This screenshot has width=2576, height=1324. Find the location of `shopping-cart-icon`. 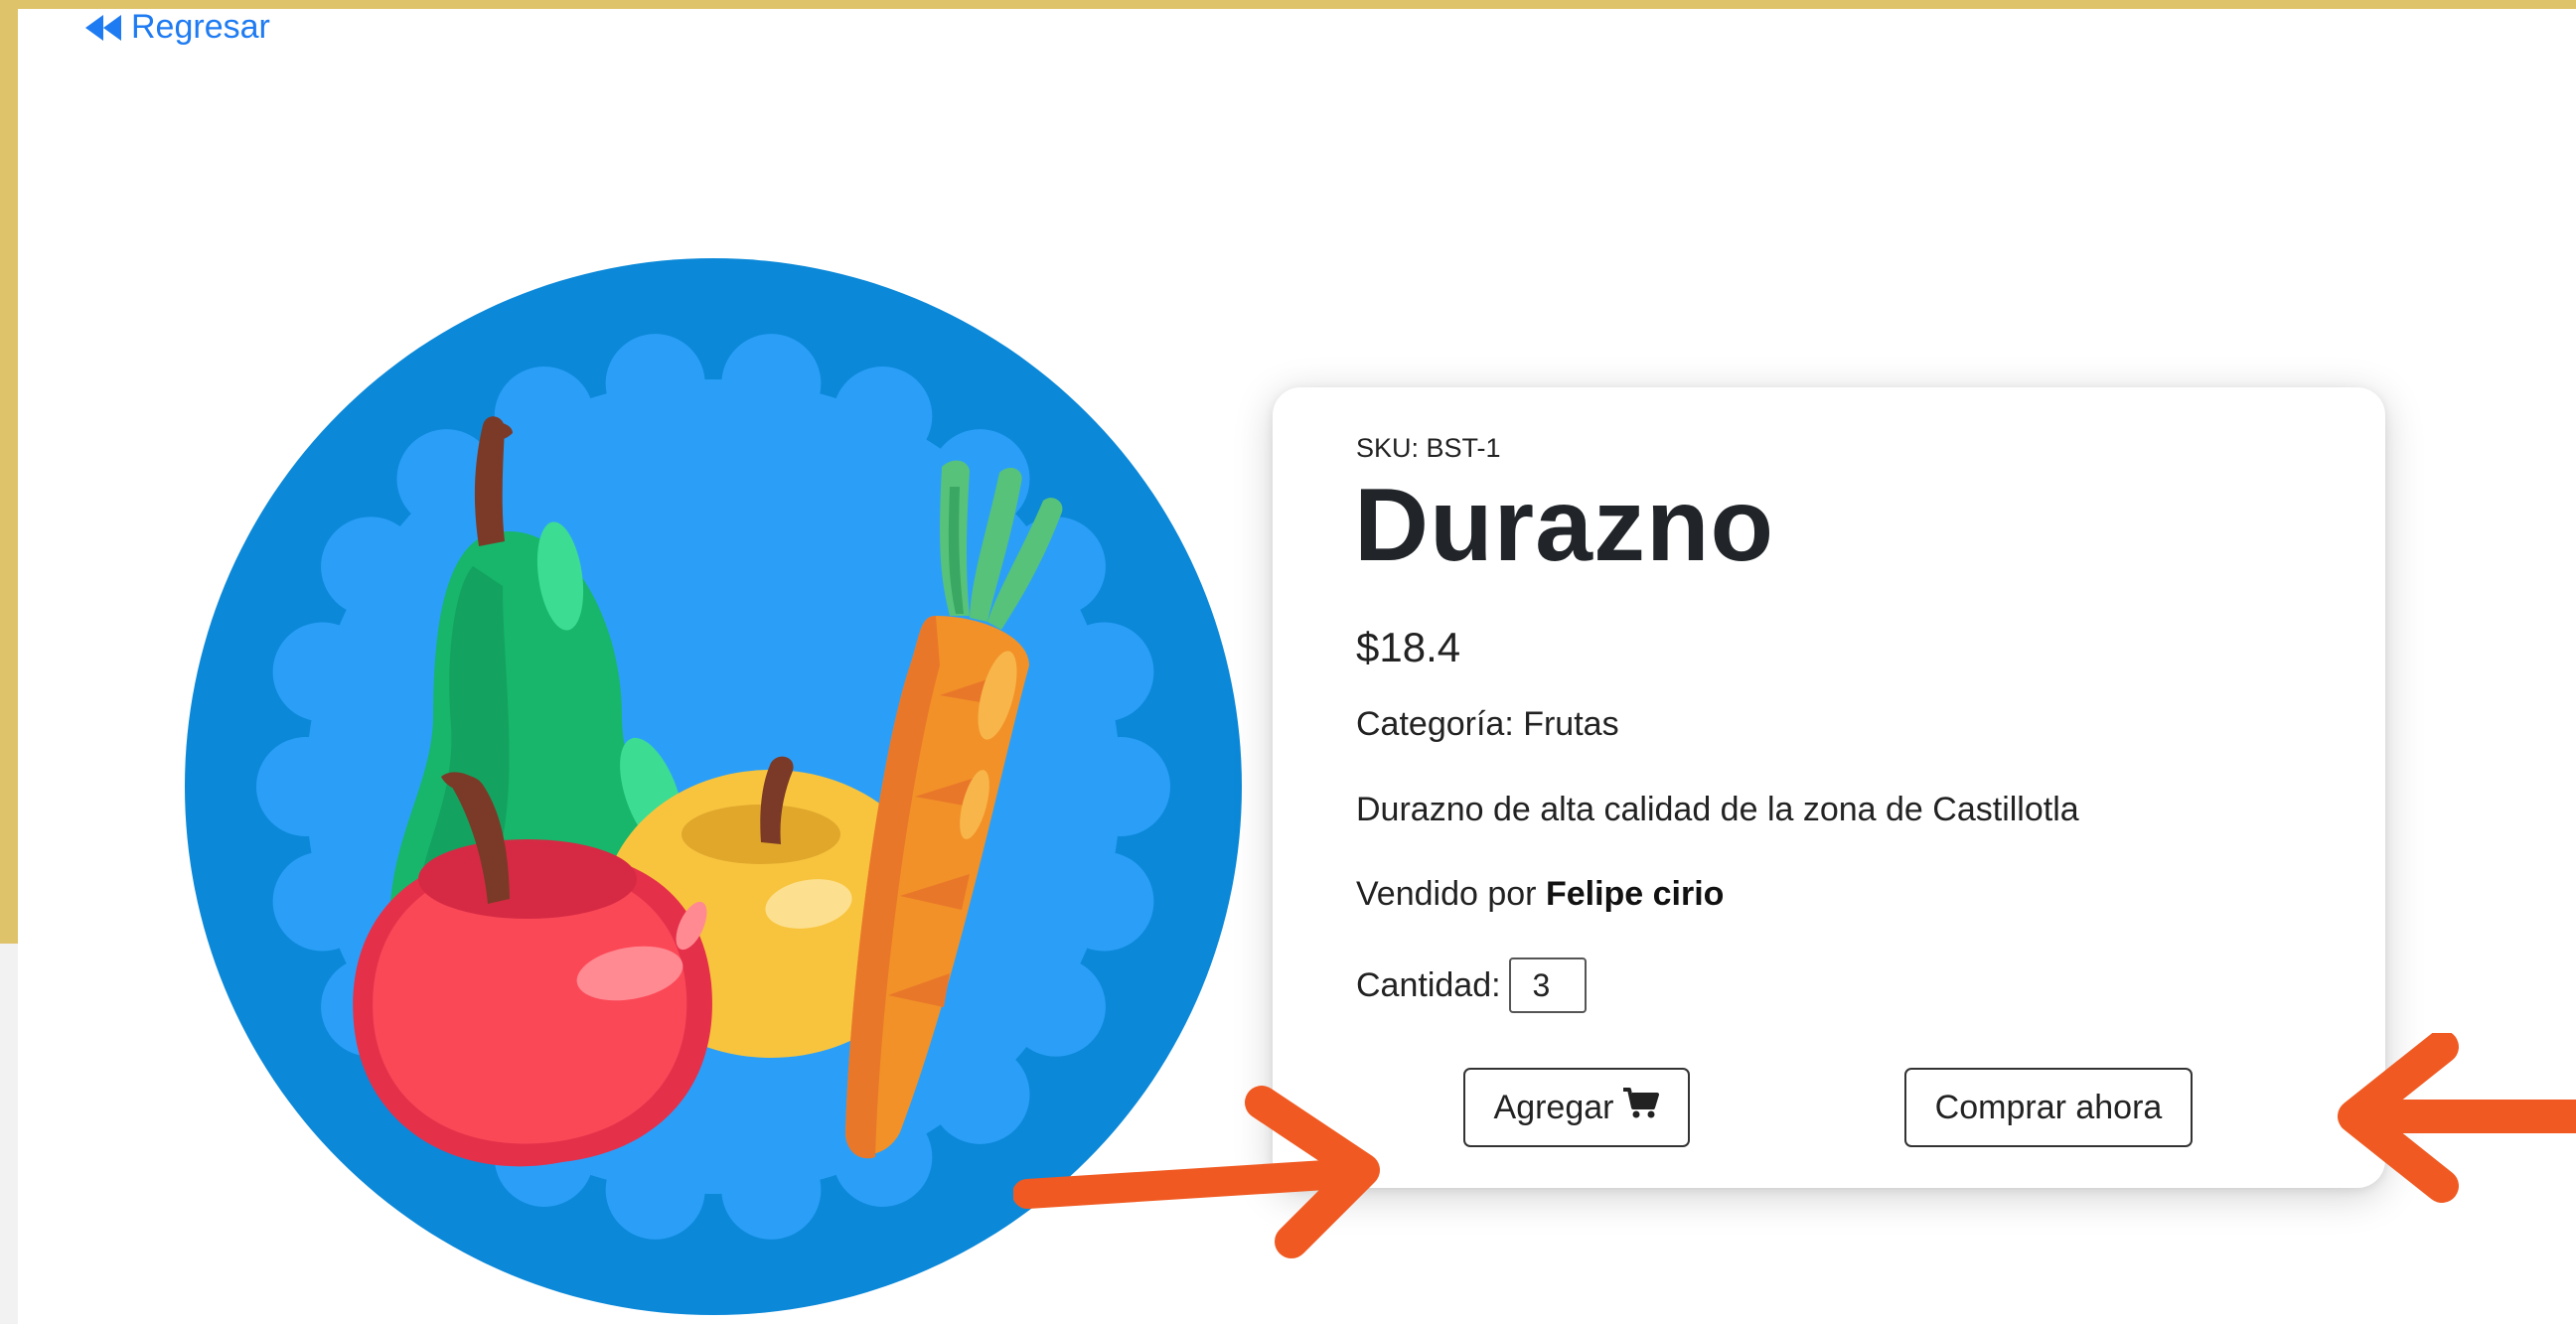

shopping-cart-icon is located at coordinates (1641, 1107).